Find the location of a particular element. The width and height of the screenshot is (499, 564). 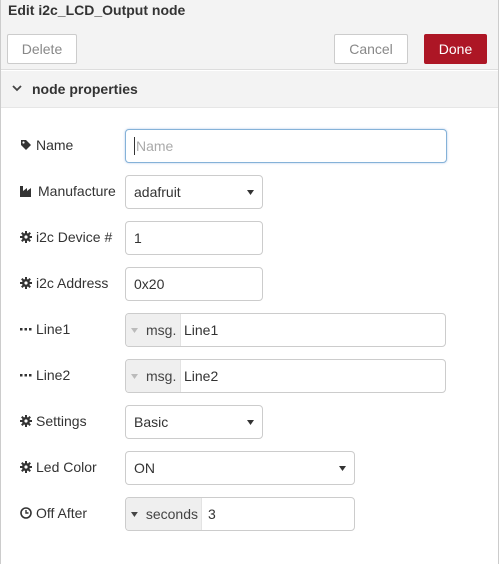

led-color-row: Led Color ON is located at coordinates (249, 468).